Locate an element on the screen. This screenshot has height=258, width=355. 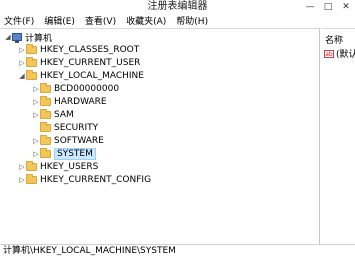
tree-item-hku: ▷ HKEY_USERS is located at coordinates (58, 167).